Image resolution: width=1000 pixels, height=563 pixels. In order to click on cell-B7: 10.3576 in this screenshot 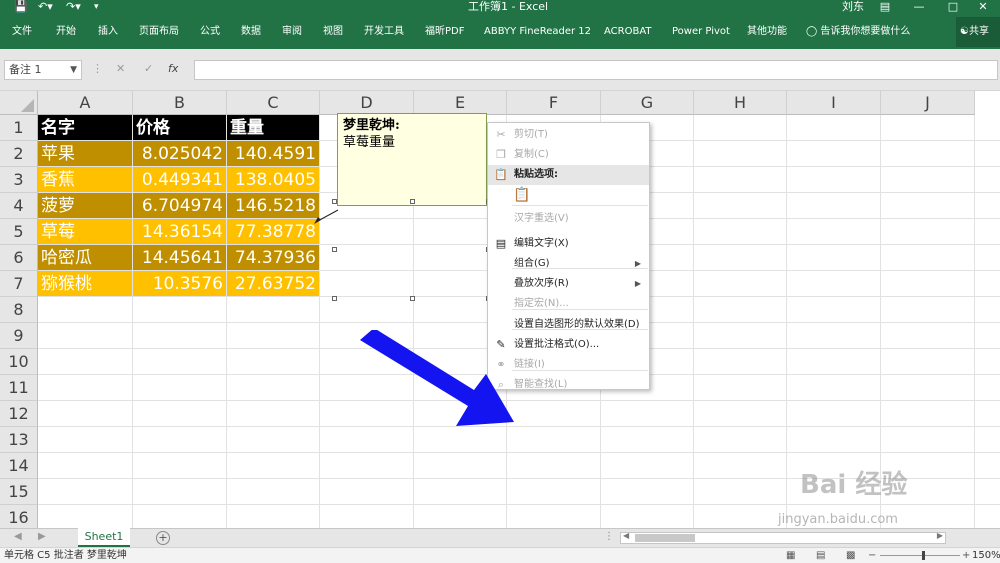, I will do `click(180, 284)`.